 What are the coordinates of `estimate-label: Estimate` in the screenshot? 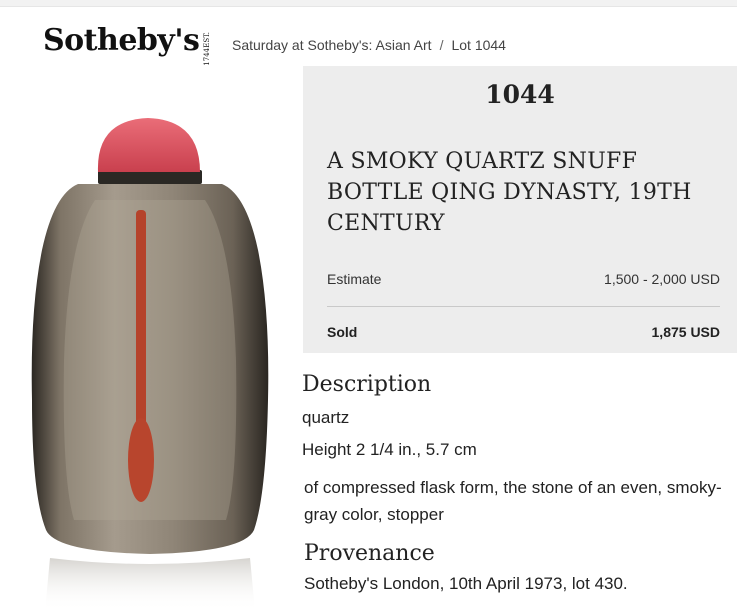 It's located at (354, 279).